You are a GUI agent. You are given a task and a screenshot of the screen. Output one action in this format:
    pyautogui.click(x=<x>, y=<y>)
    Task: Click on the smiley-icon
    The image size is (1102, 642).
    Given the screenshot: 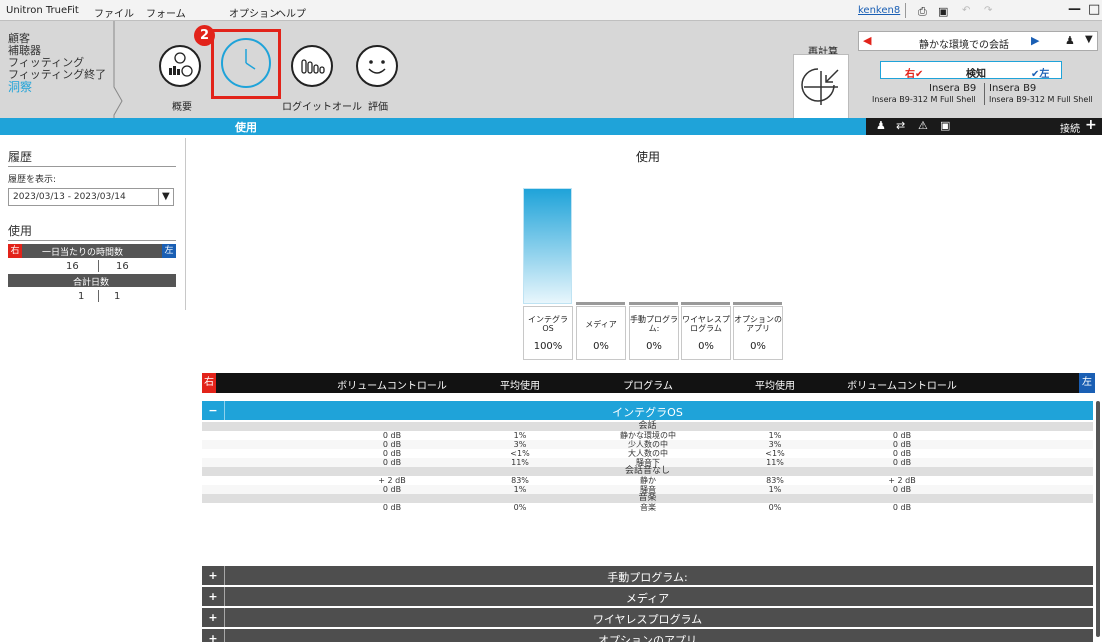 What is the action you would take?
    pyautogui.click(x=377, y=66)
    